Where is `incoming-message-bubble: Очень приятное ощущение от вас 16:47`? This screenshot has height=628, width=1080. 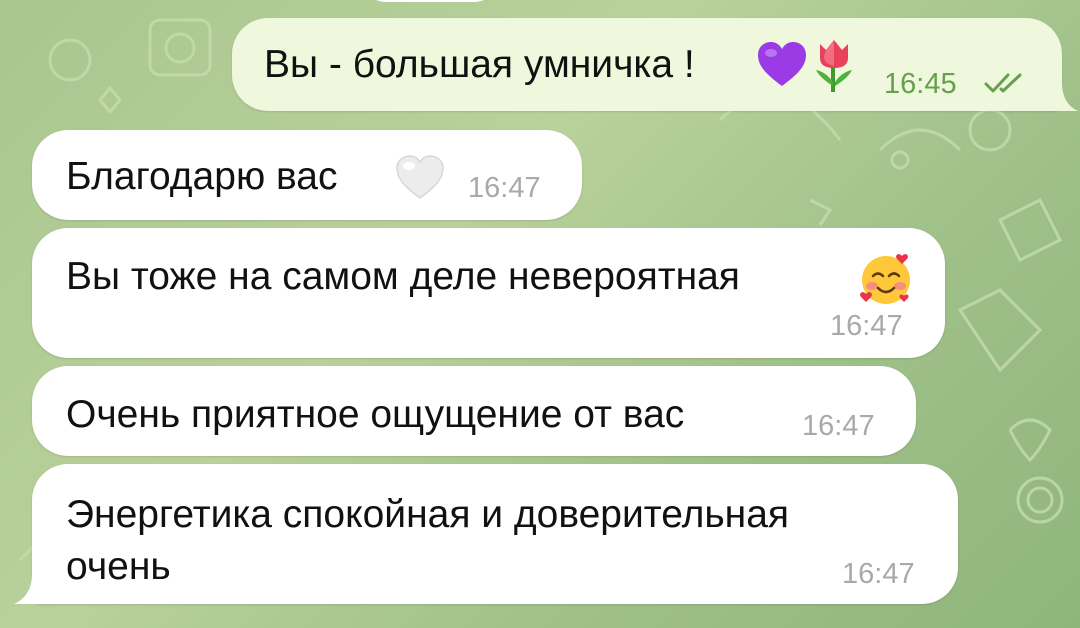 incoming-message-bubble: Очень приятное ощущение от вас 16:47 is located at coordinates (474, 411).